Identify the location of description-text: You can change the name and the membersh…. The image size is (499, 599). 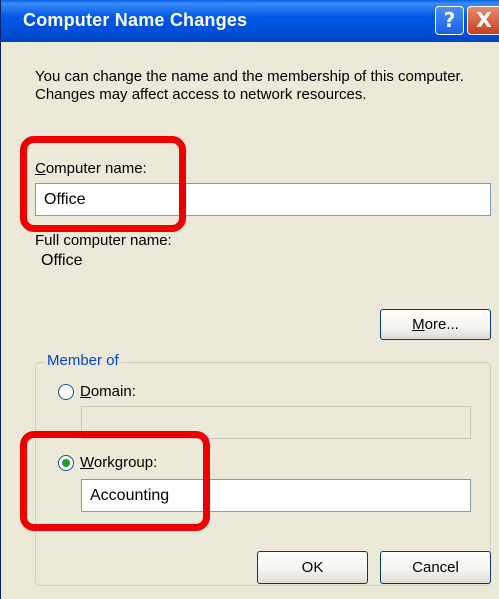
(249, 85).